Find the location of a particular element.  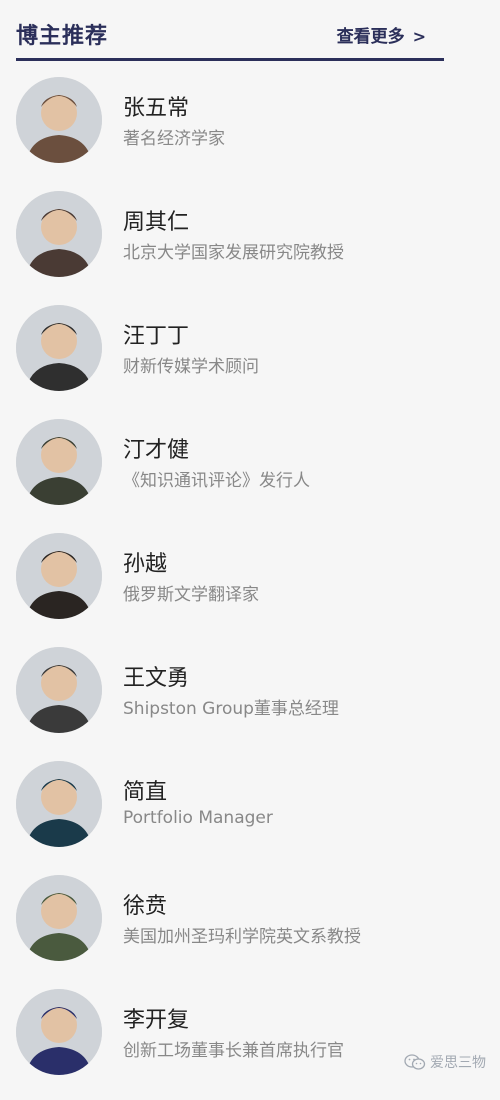

blogger-name: 周其仁 is located at coordinates (156, 220).